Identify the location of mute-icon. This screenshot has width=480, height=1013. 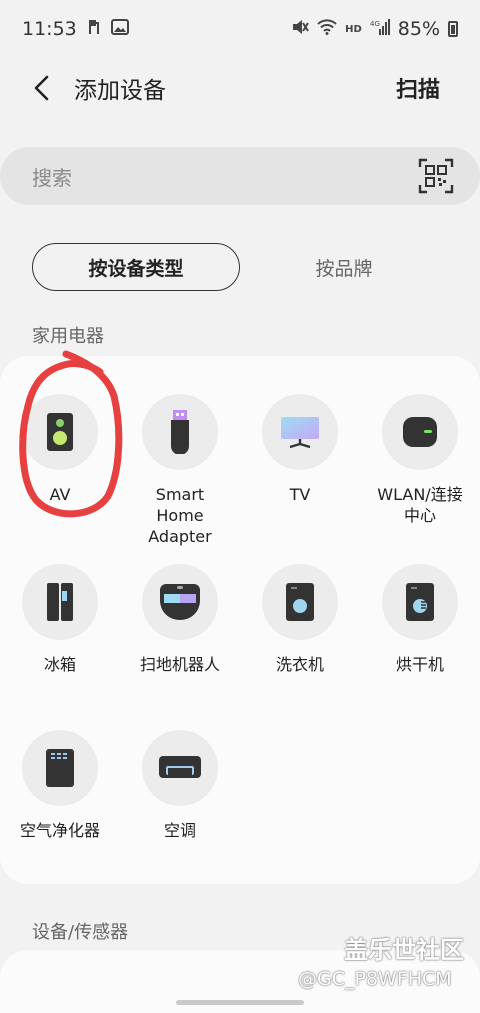
(300, 29).